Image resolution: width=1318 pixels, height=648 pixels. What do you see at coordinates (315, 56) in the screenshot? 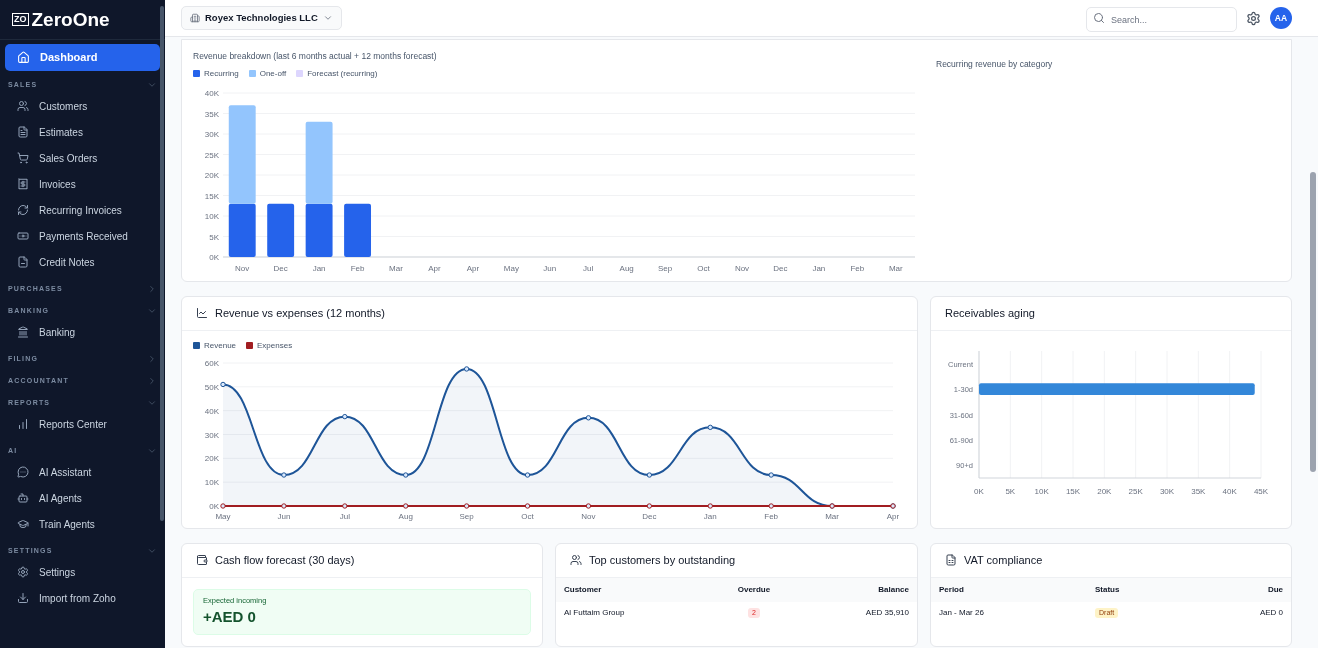
I see `chart-title: Revenue breakdown (last 6 months actual + 12 months forecast)` at bounding box center [315, 56].